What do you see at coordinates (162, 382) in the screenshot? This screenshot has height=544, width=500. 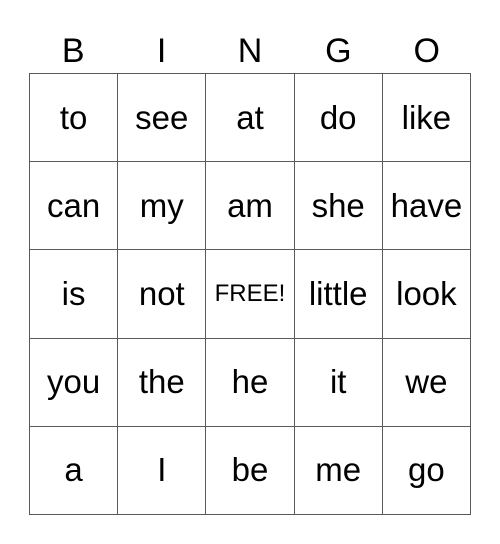 I see `bingo-cell: the` at bounding box center [162, 382].